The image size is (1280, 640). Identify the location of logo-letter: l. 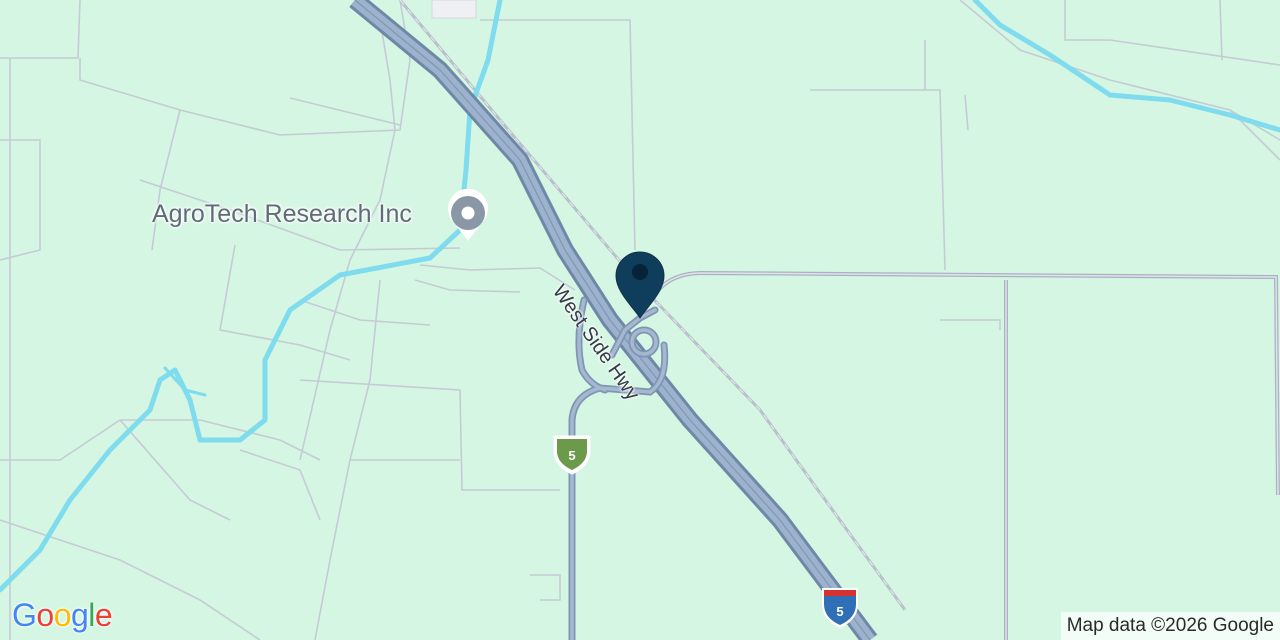
(91, 615).